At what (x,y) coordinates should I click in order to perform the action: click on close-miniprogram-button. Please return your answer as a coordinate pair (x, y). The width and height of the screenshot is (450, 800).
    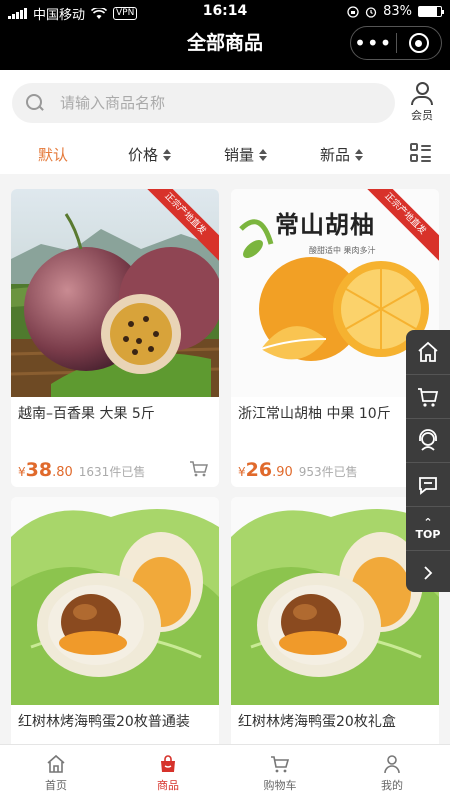
    Looking at the image, I should click on (418, 43).